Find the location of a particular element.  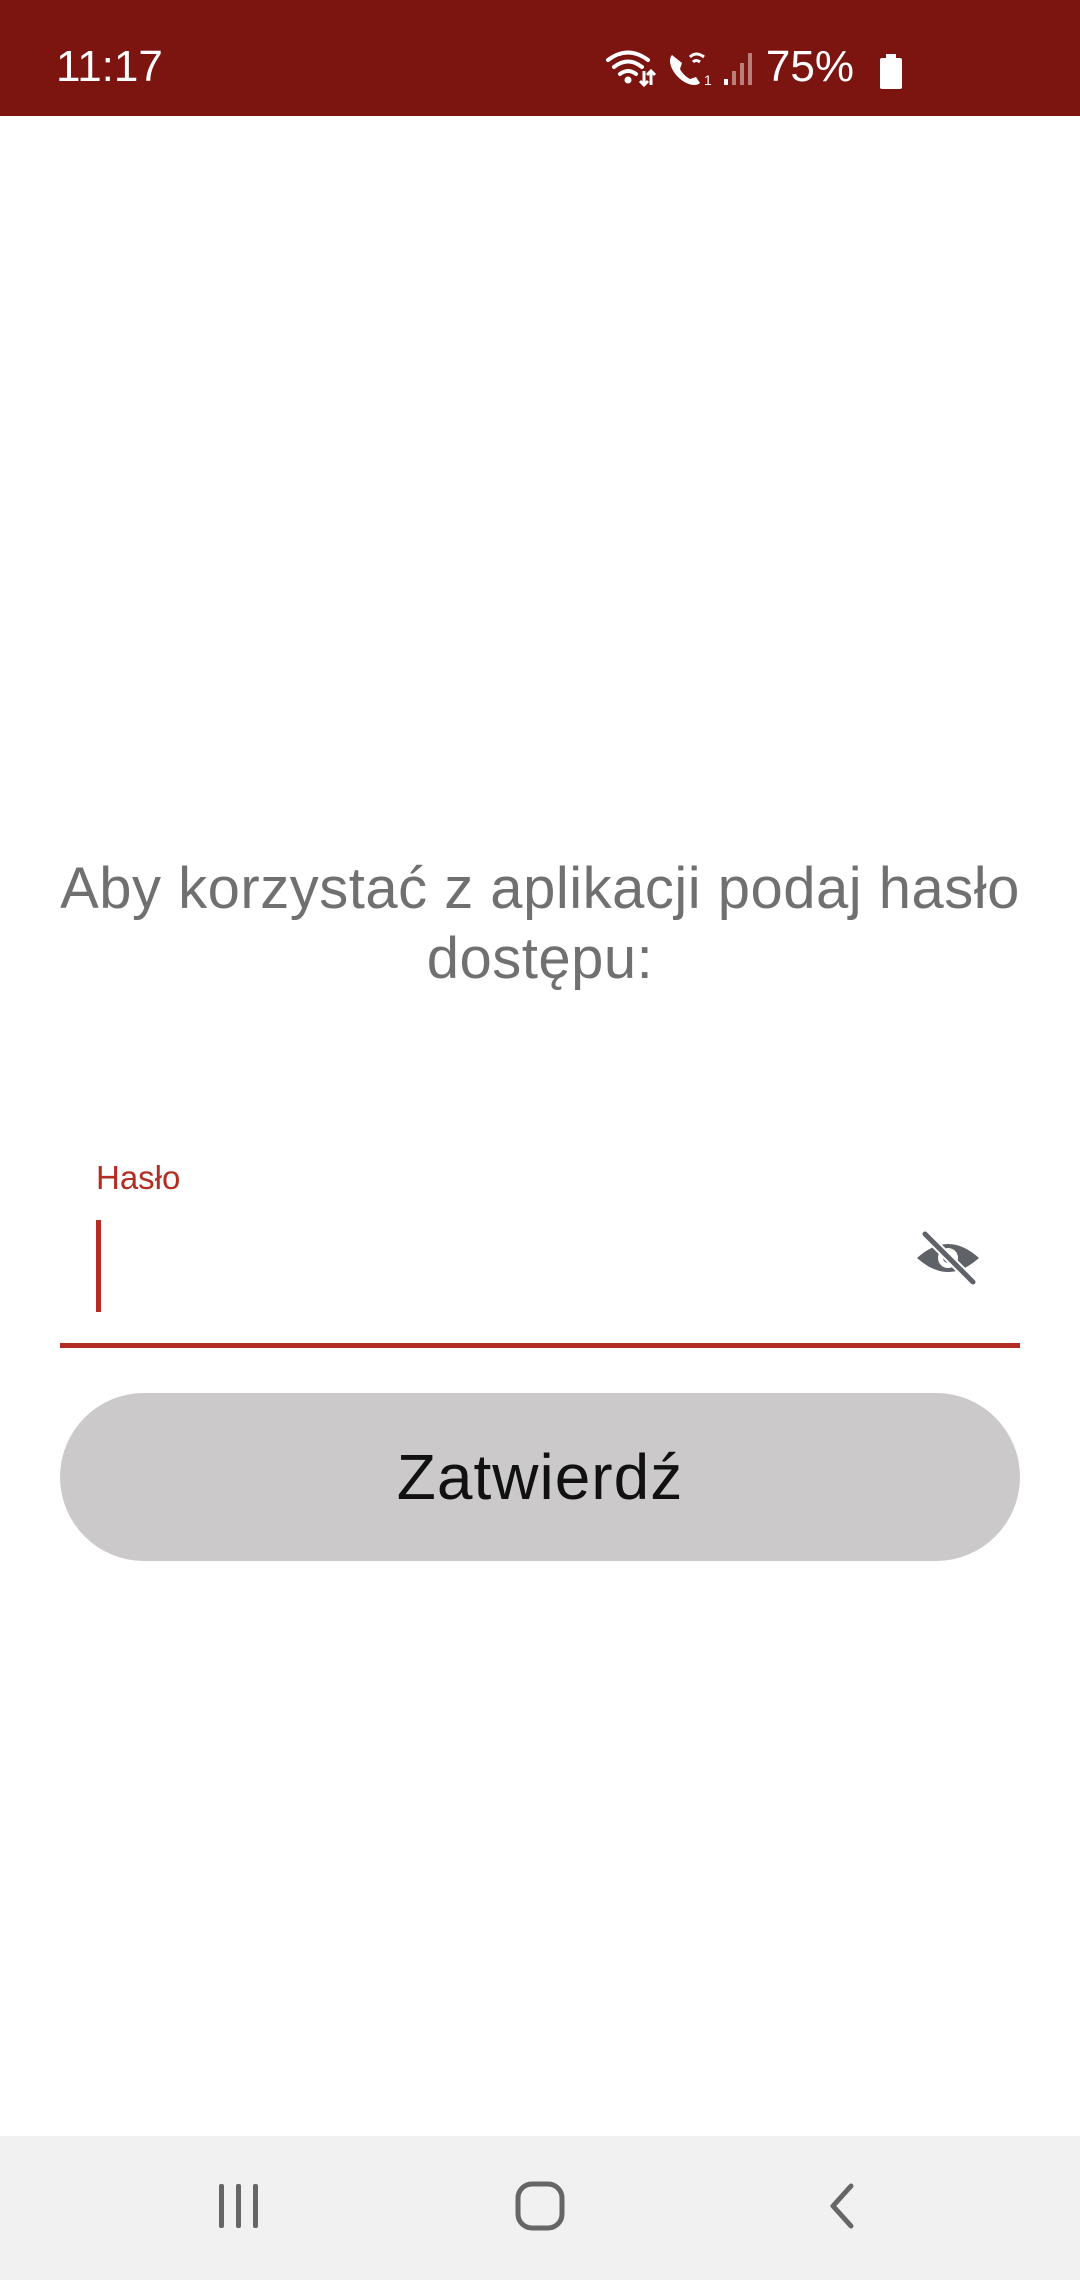

status-time: 11:17 is located at coordinates (109, 66).